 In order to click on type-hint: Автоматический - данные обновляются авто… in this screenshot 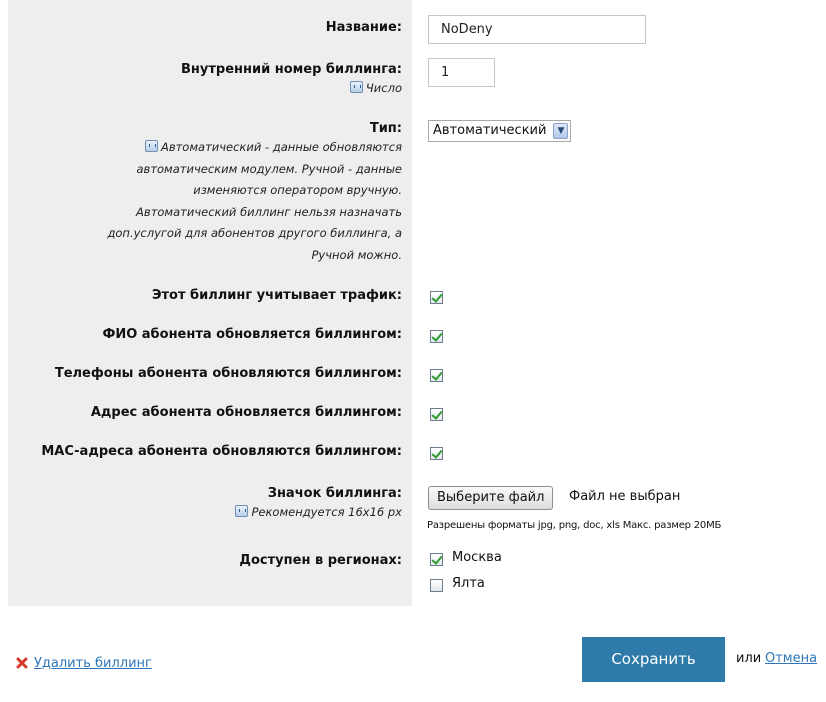, I will do `click(254, 201)`.